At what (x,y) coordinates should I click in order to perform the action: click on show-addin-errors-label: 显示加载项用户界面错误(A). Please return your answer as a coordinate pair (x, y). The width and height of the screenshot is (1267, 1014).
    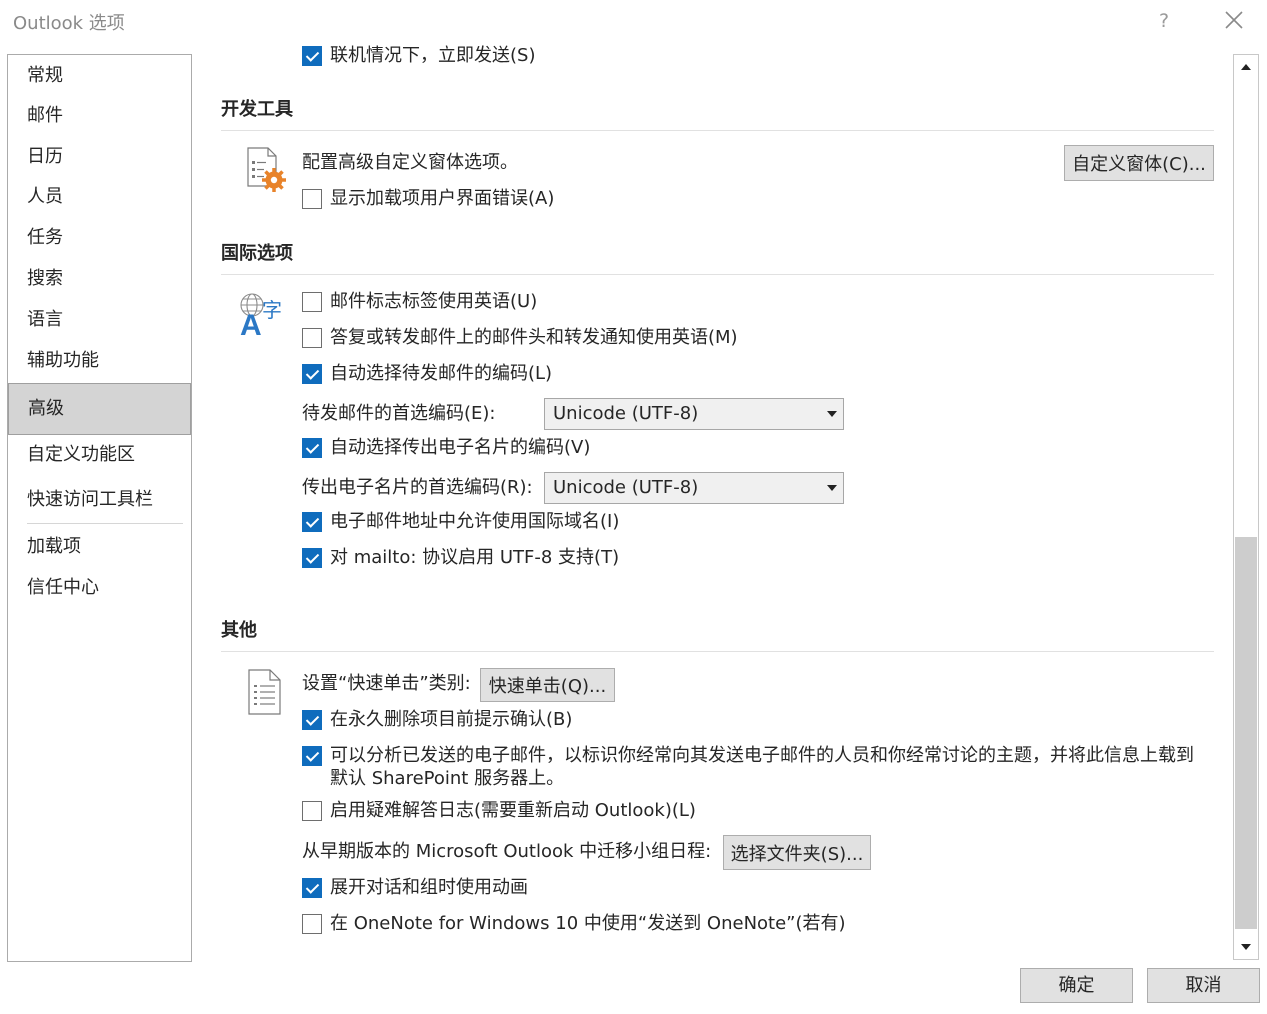
    Looking at the image, I should click on (442, 198).